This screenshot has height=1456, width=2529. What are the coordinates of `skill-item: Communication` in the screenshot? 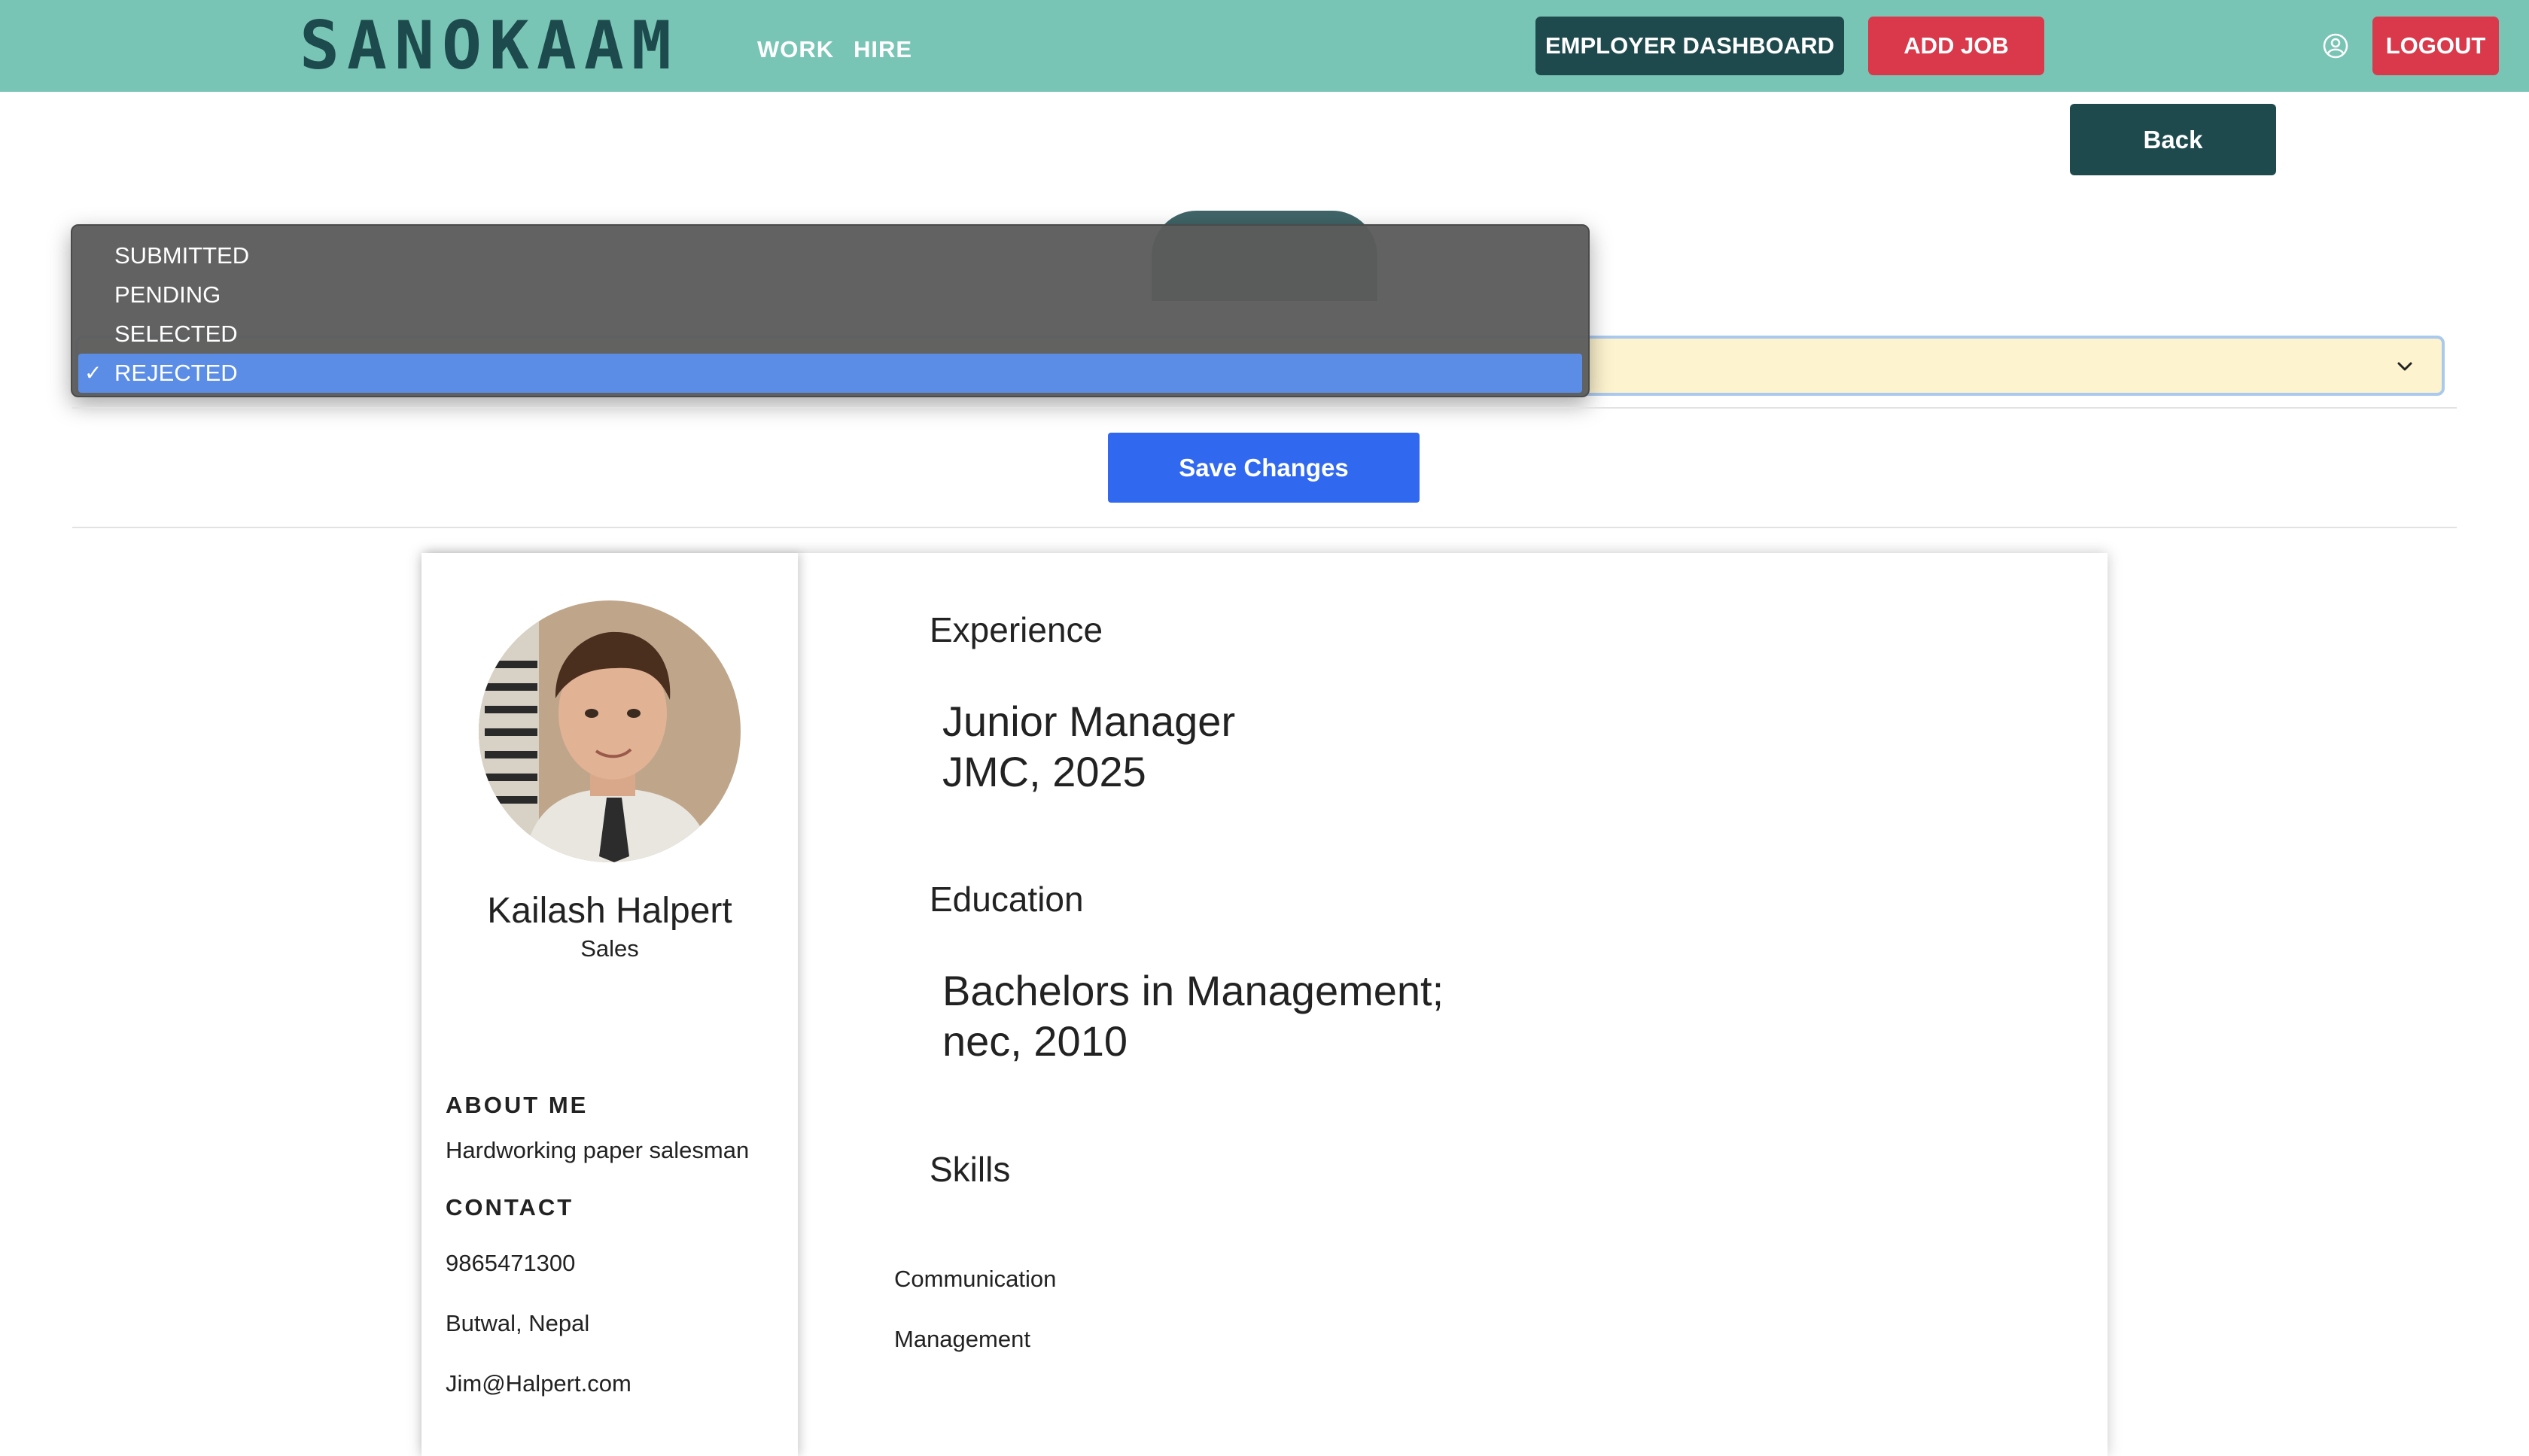 It's located at (975, 1279).